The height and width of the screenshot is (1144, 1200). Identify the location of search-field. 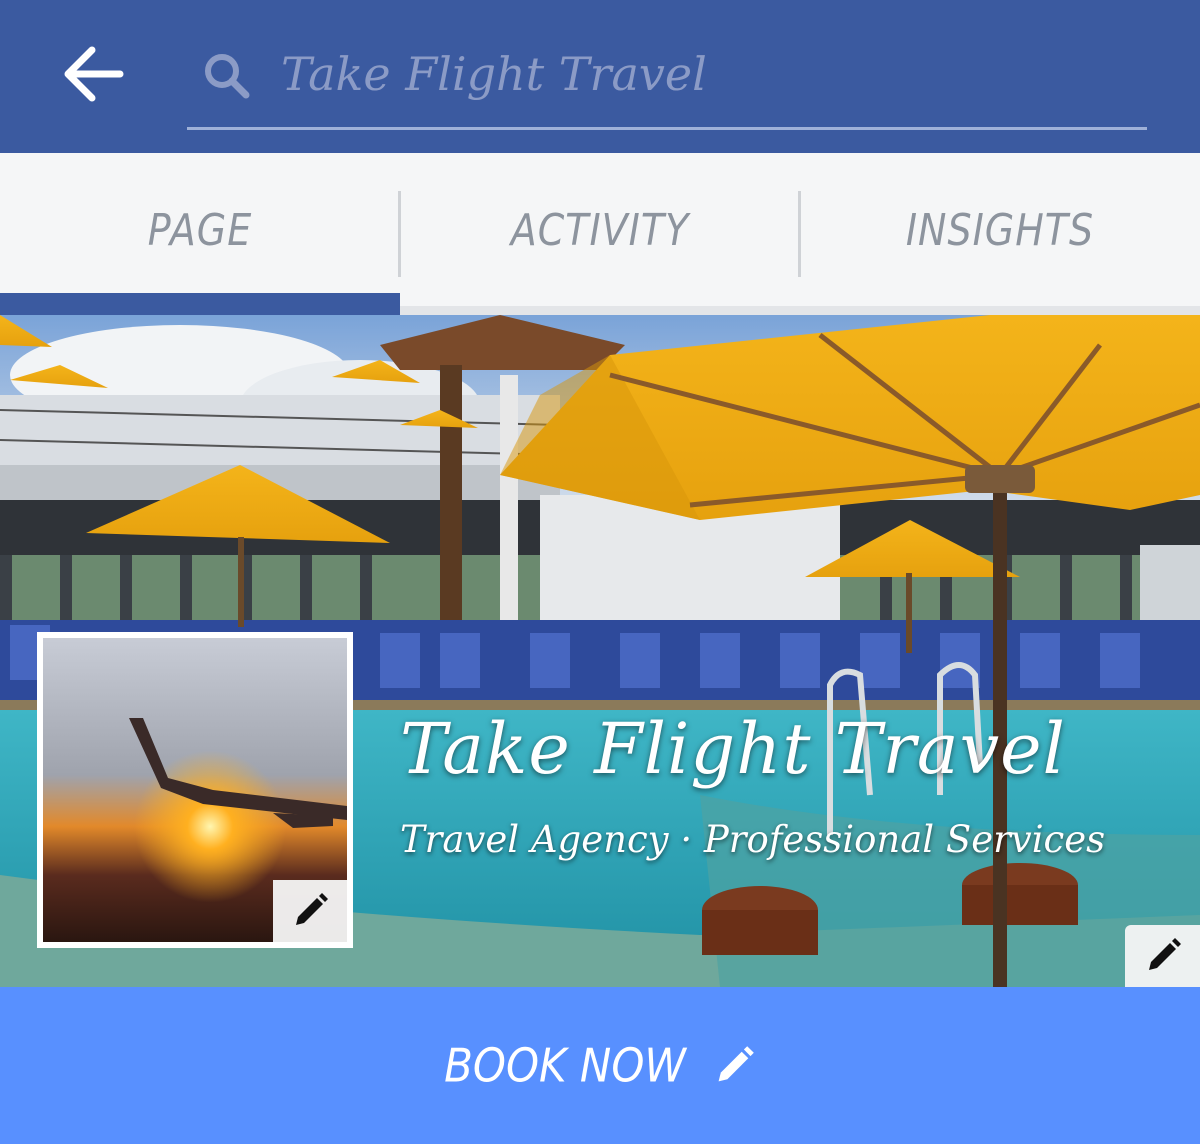
(667, 80).